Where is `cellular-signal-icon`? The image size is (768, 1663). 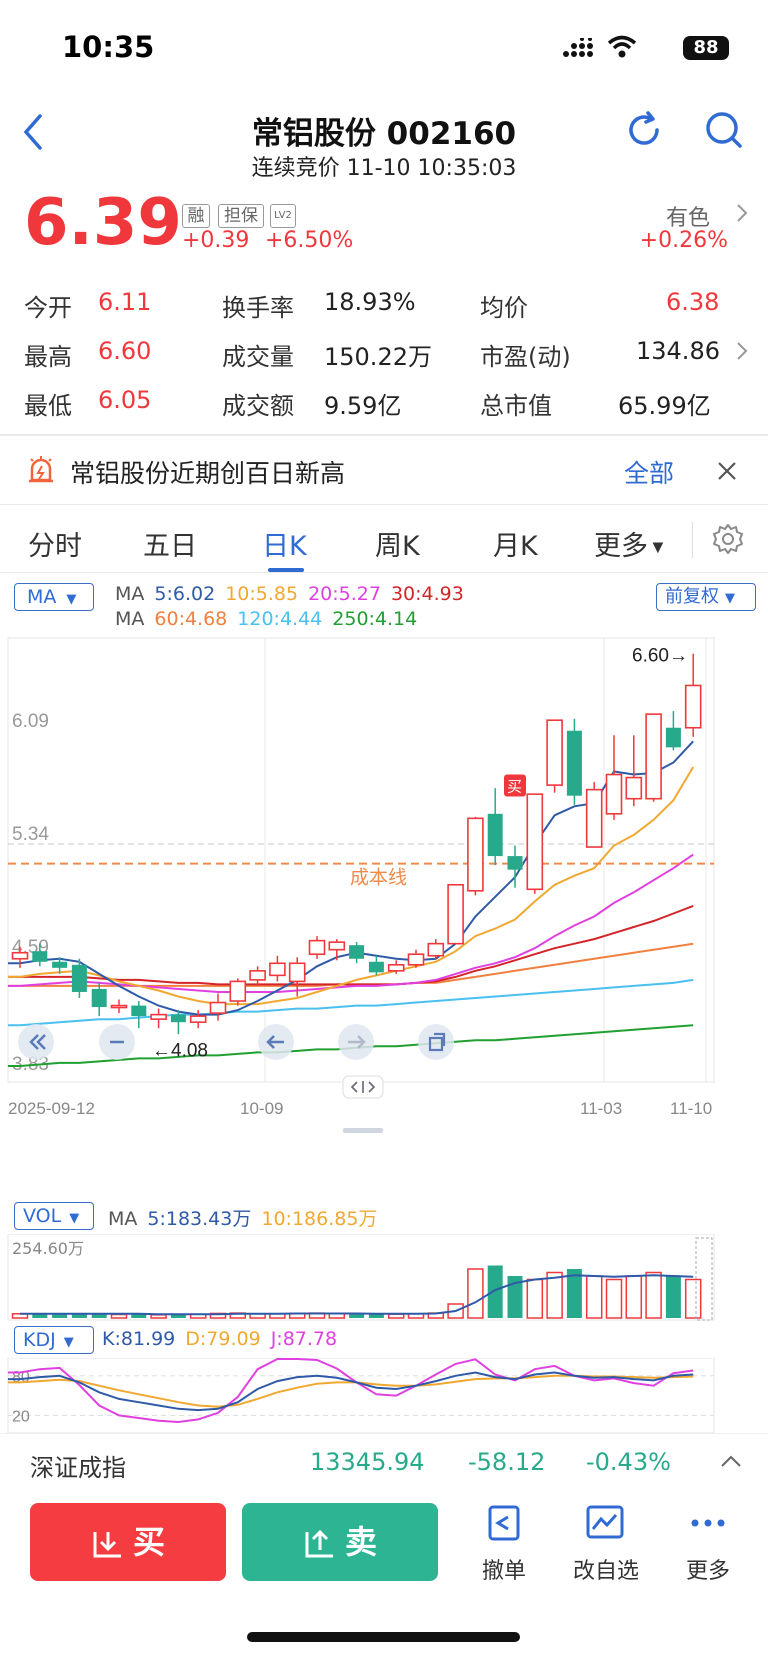 cellular-signal-icon is located at coordinates (578, 47).